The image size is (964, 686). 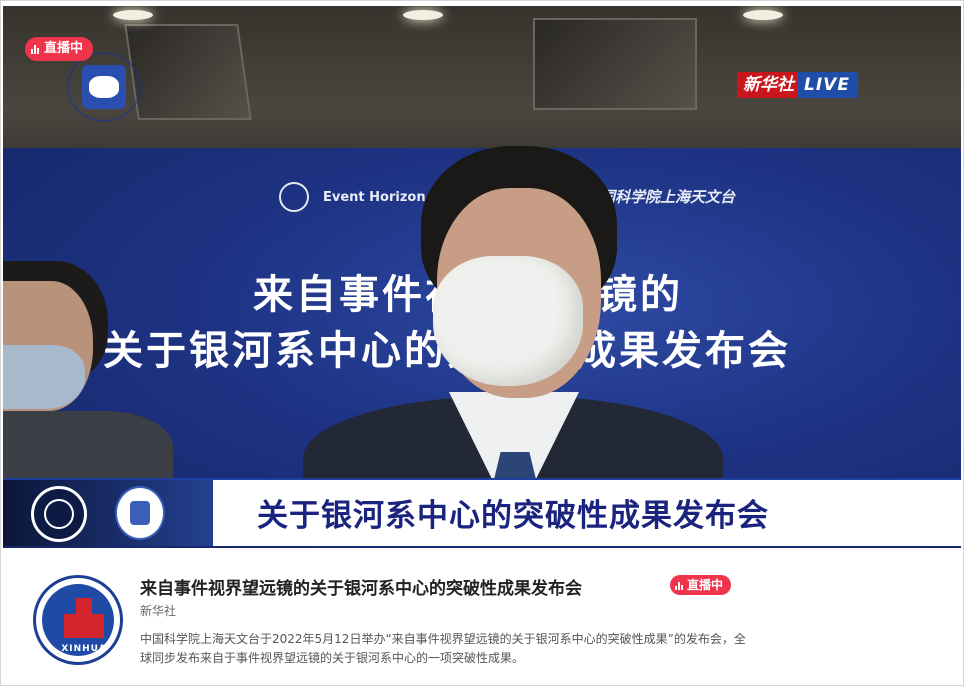 I want to click on live-badge: 直播中, so click(x=59, y=49).